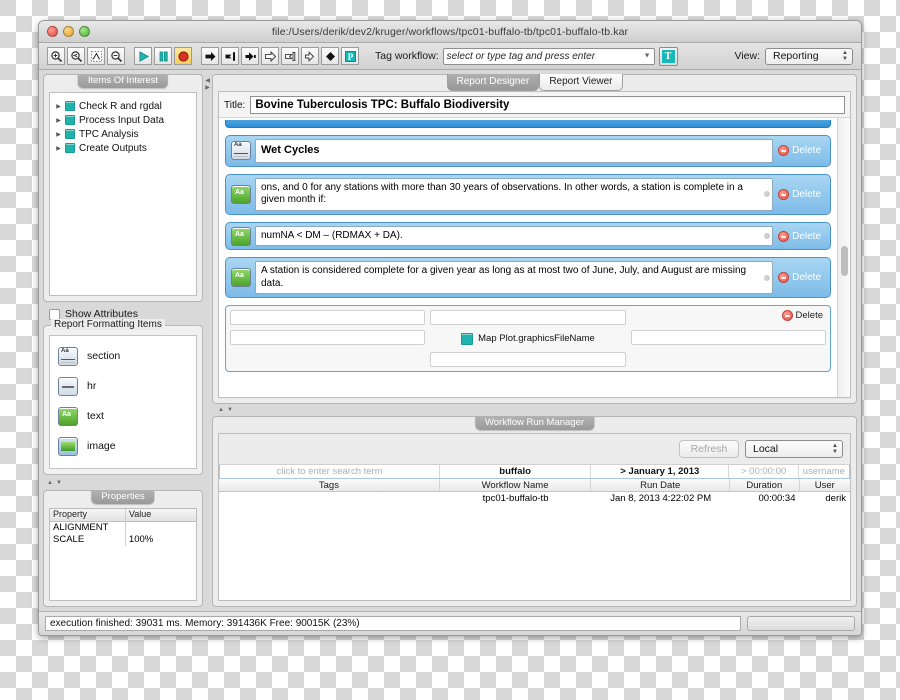 The width and height of the screenshot is (900, 700). I want to click on arrow-right-filled-icon, so click(210, 56).